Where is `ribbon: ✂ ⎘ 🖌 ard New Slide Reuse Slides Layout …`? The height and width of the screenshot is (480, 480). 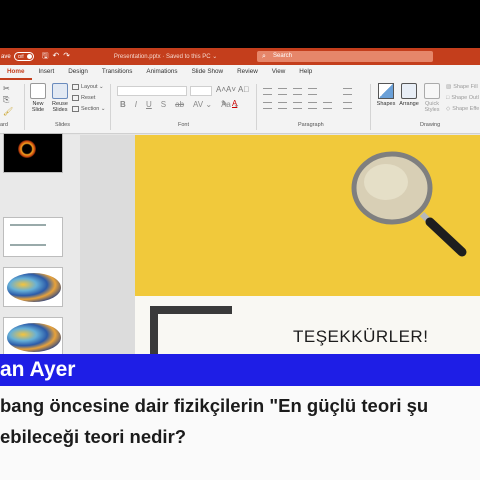 ribbon: ✂ ⎘ 🖌 ard New Slide Reuse Slides Layout … is located at coordinates (240, 107).